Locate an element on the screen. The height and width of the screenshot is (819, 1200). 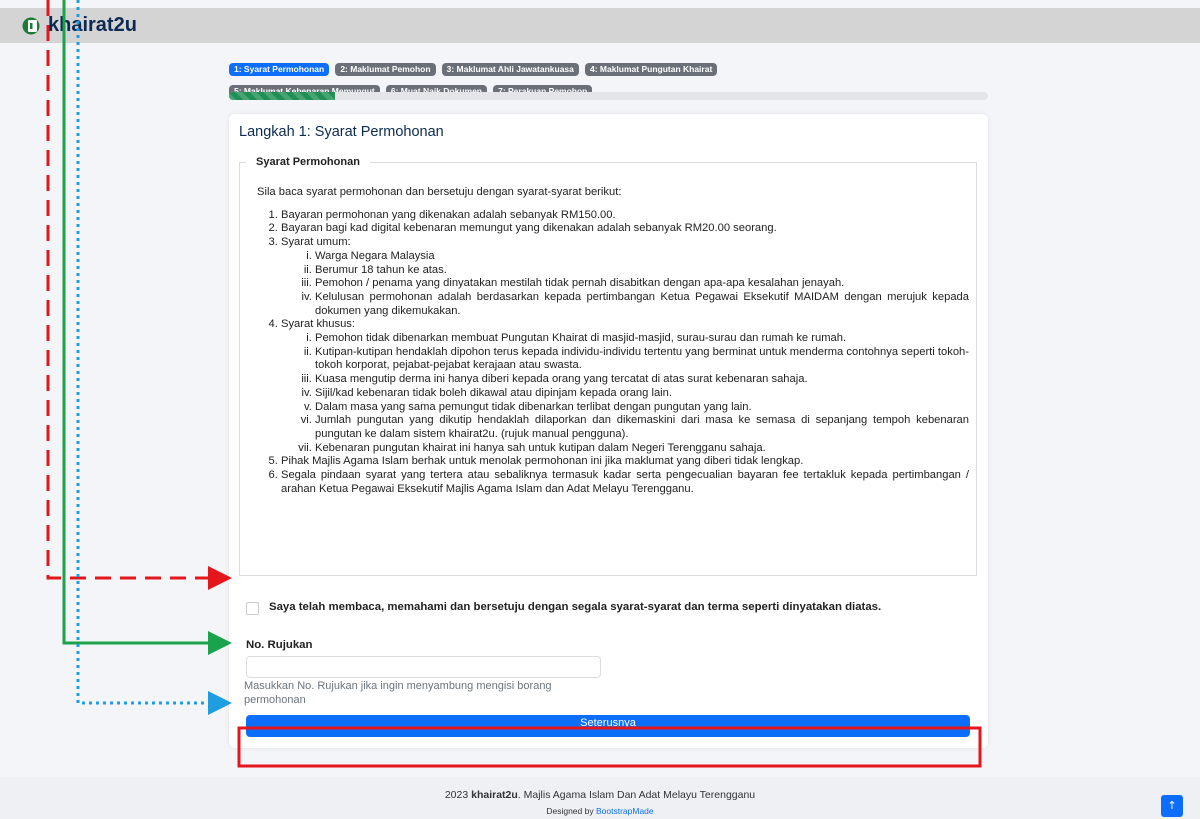
terms-legend: Syarat Permohonan is located at coordinates (308, 162).